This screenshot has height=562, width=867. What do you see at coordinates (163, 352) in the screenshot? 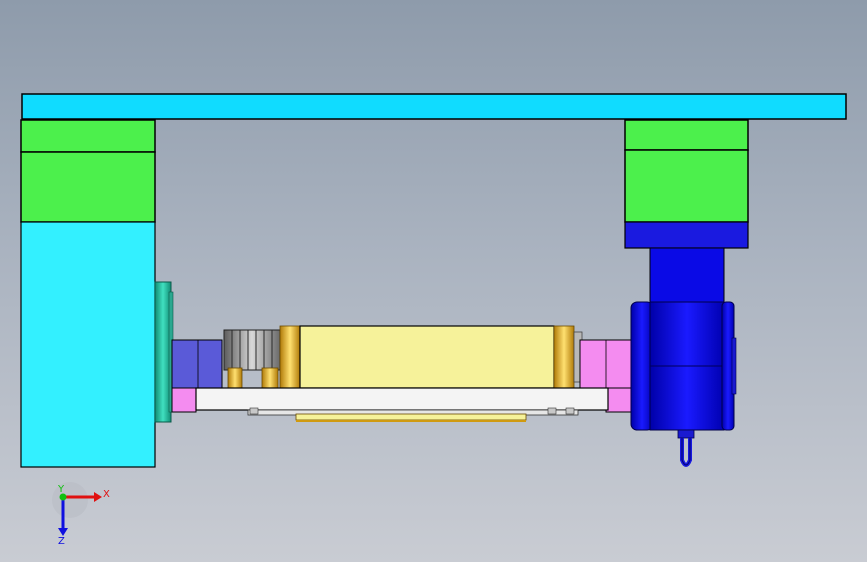
I see `left-teal-flange` at bounding box center [163, 352].